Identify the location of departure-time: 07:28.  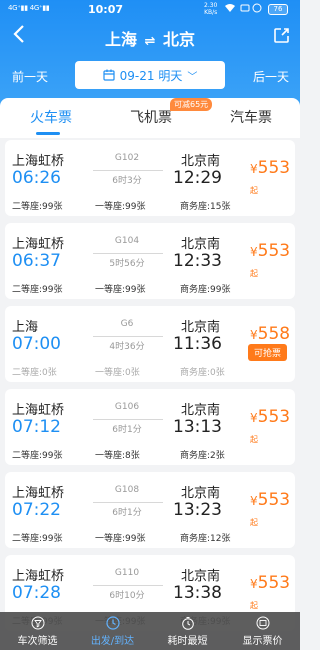
(36, 593).